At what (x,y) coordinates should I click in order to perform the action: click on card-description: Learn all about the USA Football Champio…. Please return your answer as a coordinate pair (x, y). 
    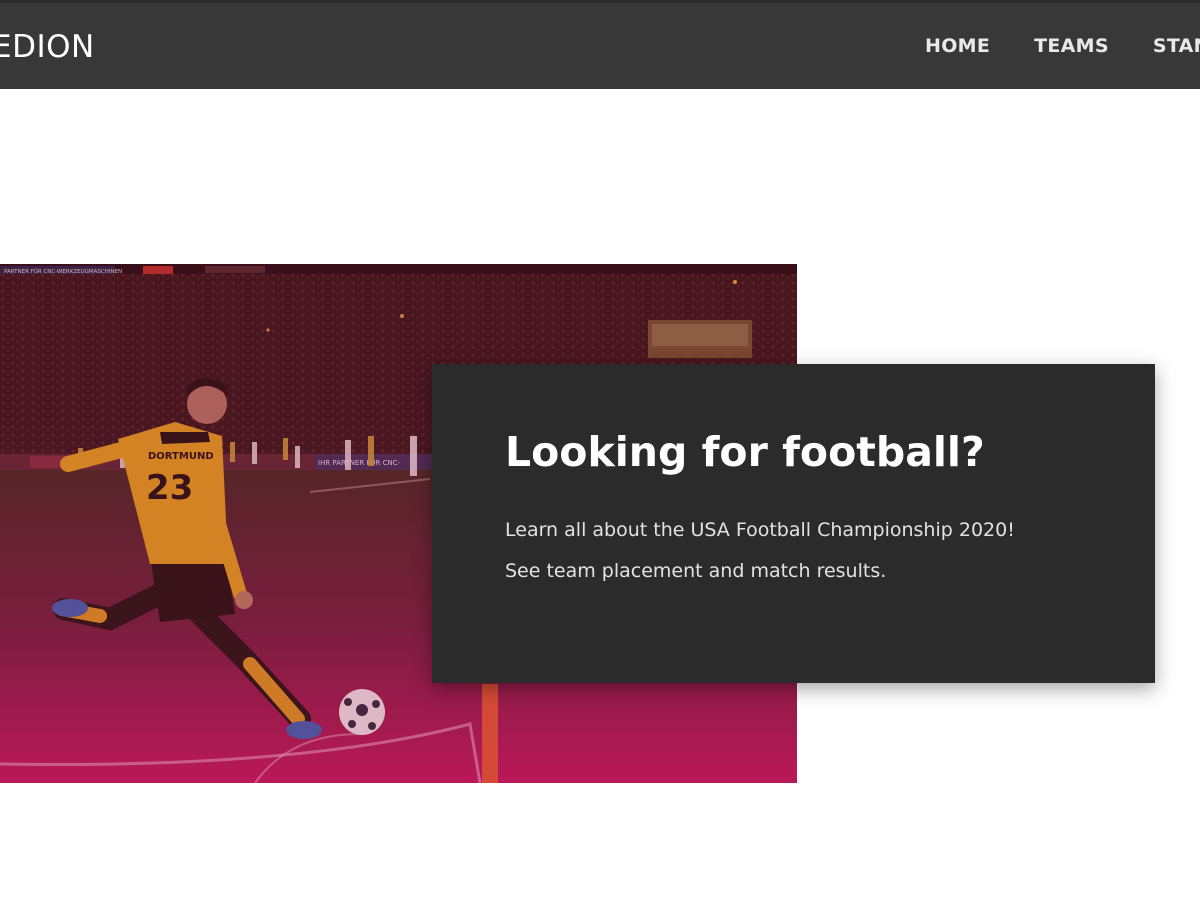
    Looking at the image, I should click on (760, 551).